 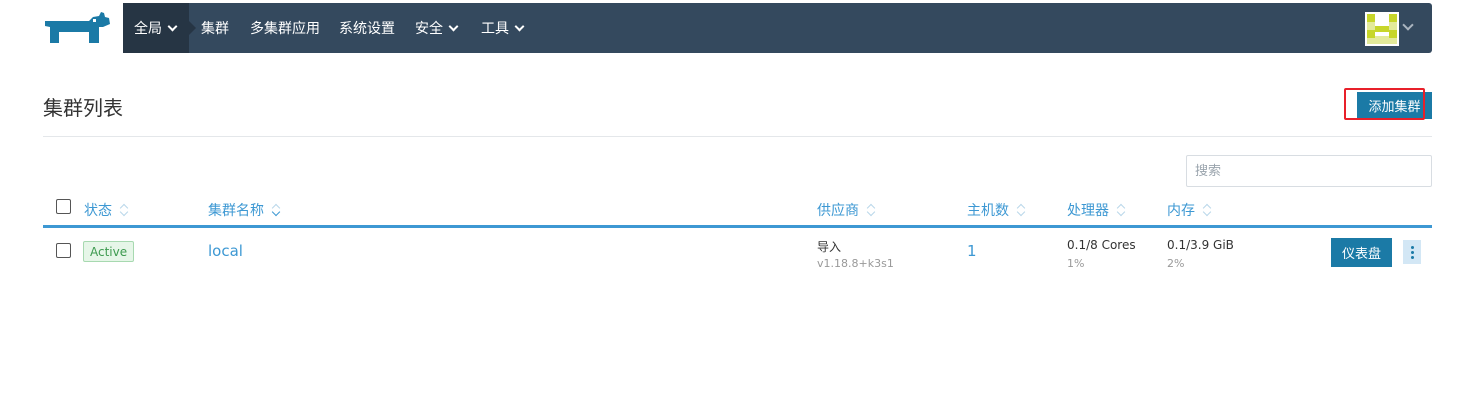 I want to click on select-all-checkbox, so click(x=63, y=206).